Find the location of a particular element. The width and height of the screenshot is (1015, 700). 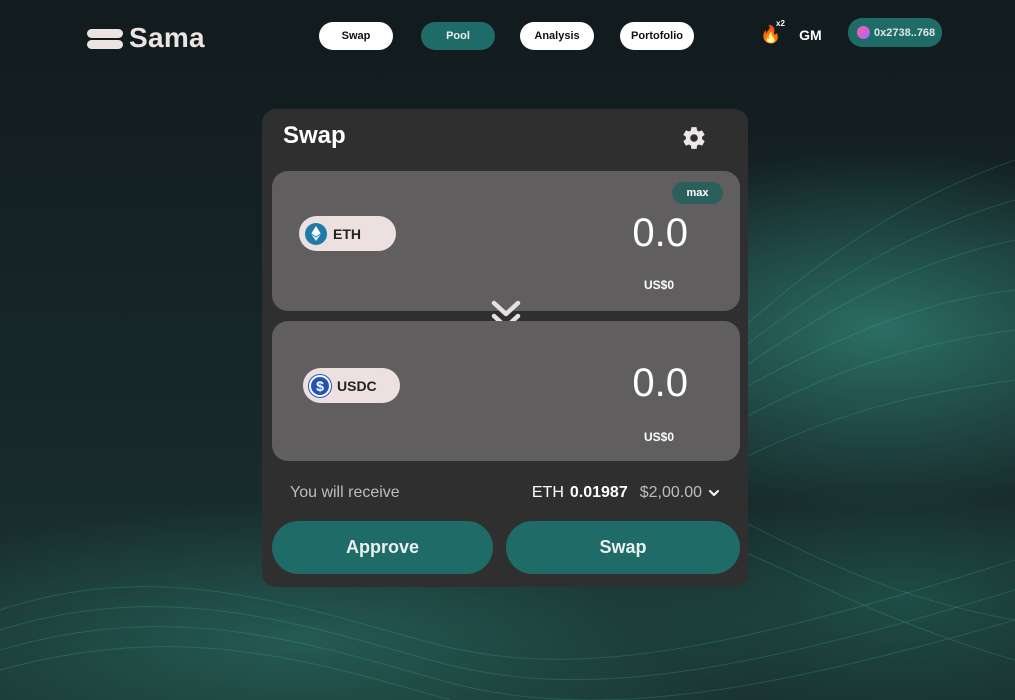

brand-logo: Sama is located at coordinates (146, 38).